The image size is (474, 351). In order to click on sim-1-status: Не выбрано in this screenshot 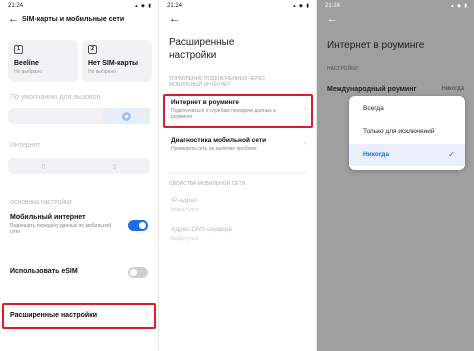, I will do `click(28, 72)`.